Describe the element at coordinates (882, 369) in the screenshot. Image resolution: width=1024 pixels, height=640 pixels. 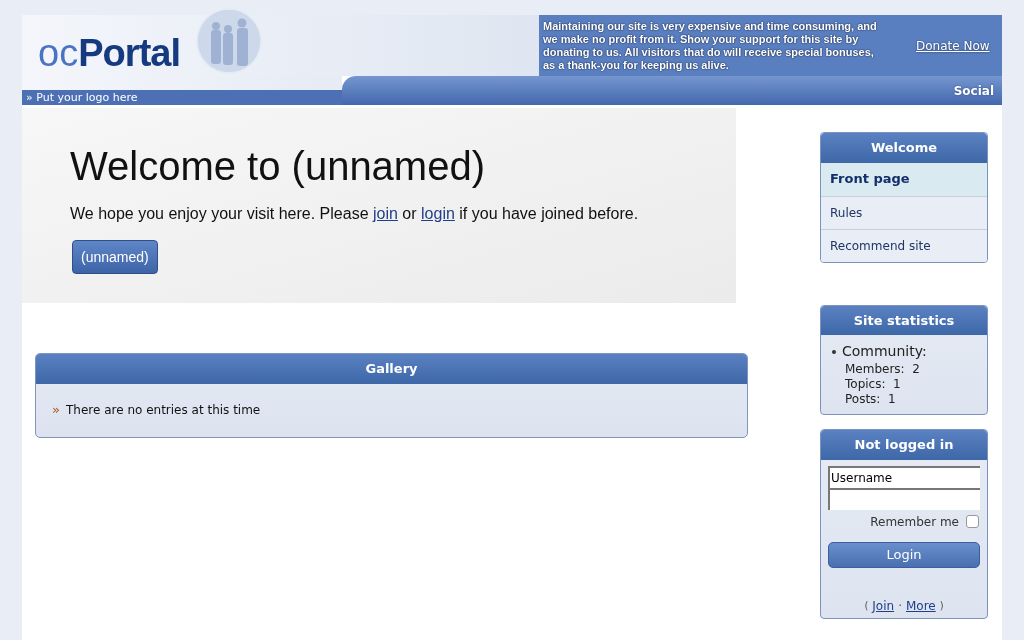
I see `stats-row-text: Members: 2` at that location.